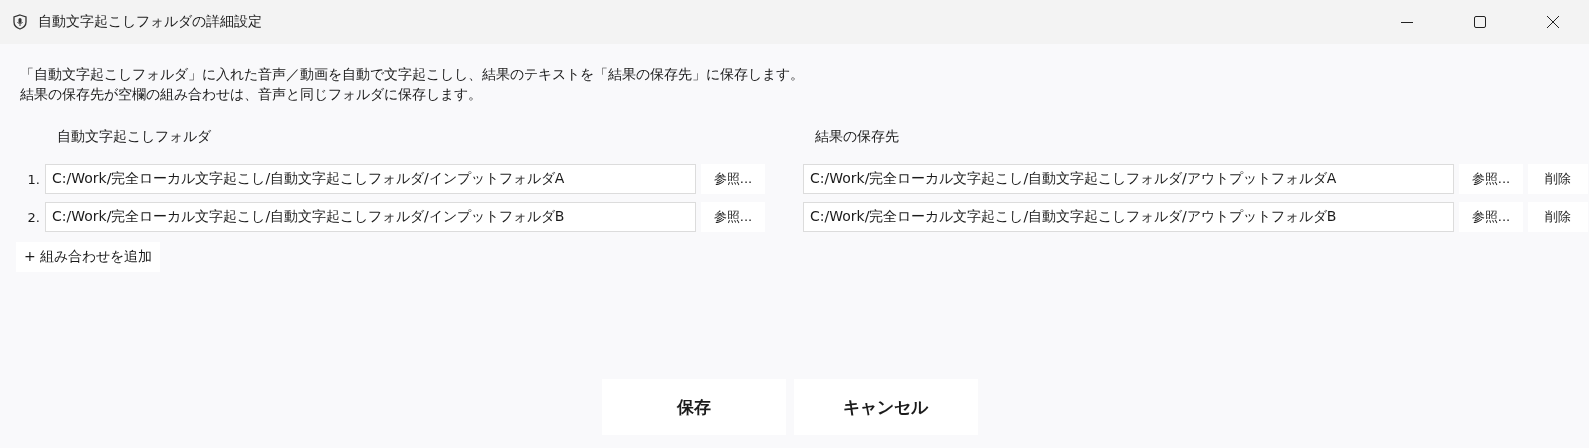 The width and height of the screenshot is (1589, 448). I want to click on column-header: 結果の保存先, so click(857, 137).